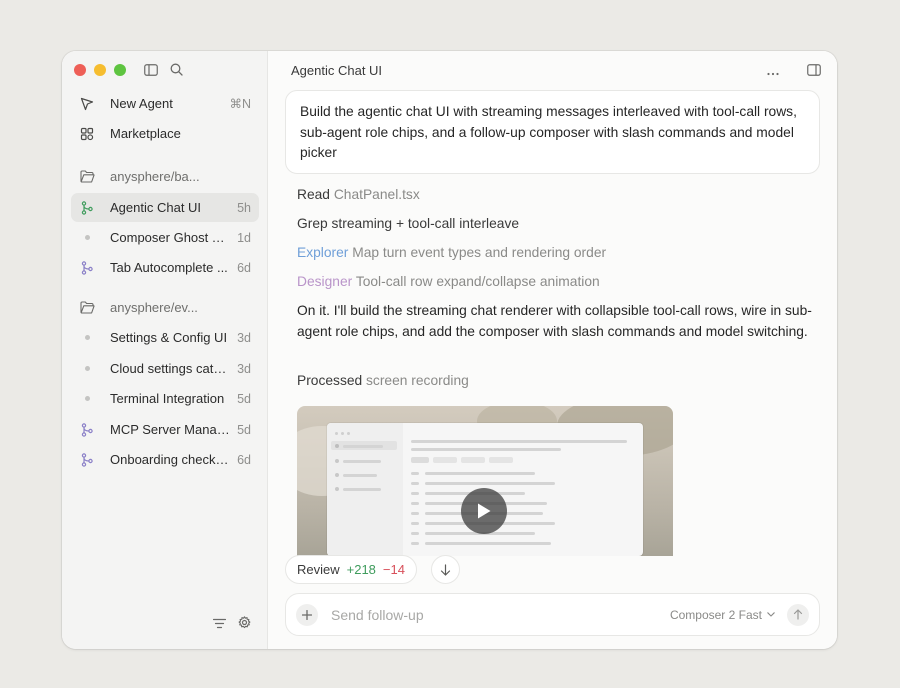 The height and width of the screenshot is (688, 900). Describe the element at coordinates (715, 614) in the screenshot. I see `model-picker-label: Composer 2 Fast` at that location.